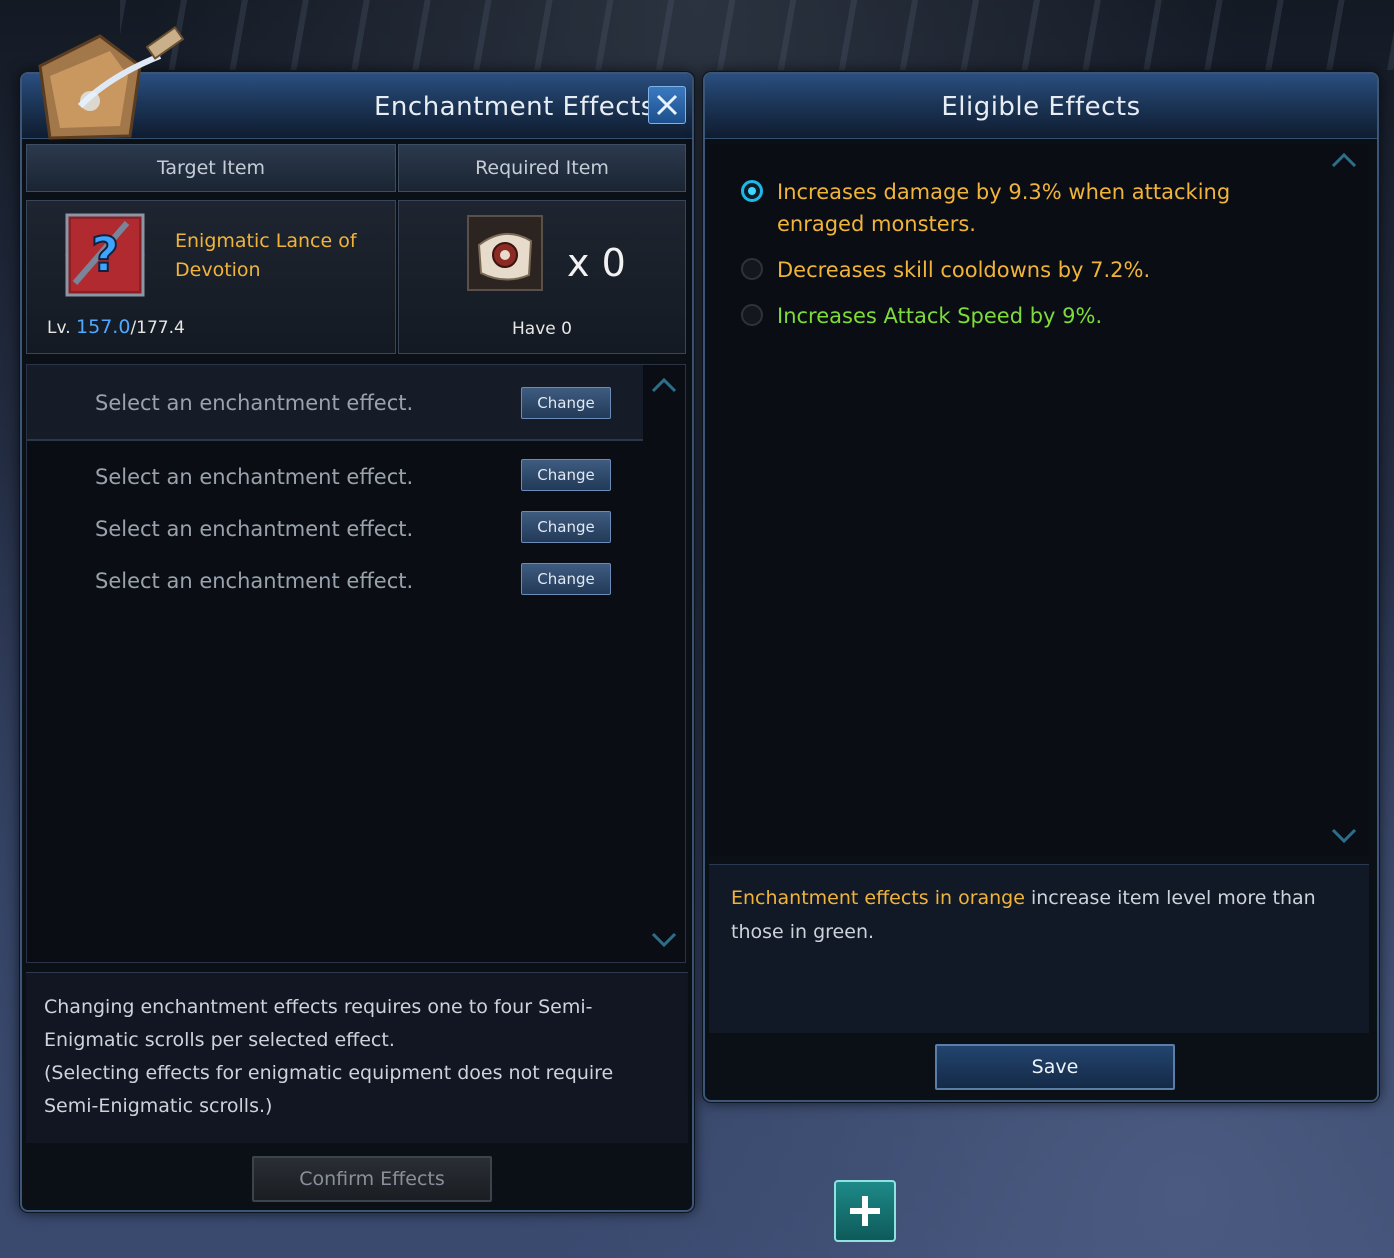  I want to click on radio-selected, so click(752, 191).